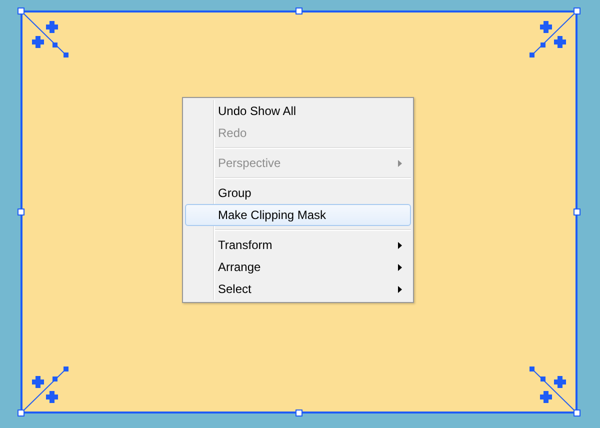 This screenshot has height=428, width=600. What do you see at coordinates (298, 111) in the screenshot?
I see `menu-item: Undo Show All` at bounding box center [298, 111].